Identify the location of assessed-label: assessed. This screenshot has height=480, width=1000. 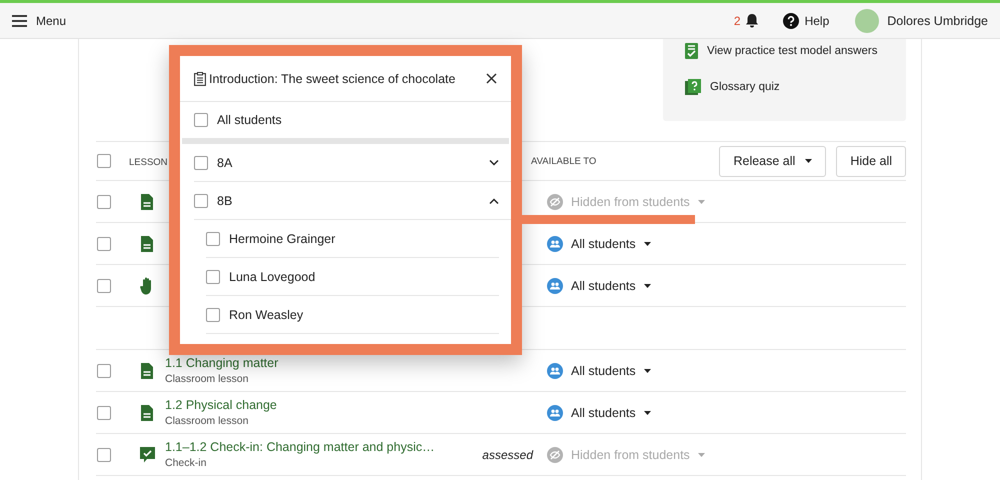
(507, 455).